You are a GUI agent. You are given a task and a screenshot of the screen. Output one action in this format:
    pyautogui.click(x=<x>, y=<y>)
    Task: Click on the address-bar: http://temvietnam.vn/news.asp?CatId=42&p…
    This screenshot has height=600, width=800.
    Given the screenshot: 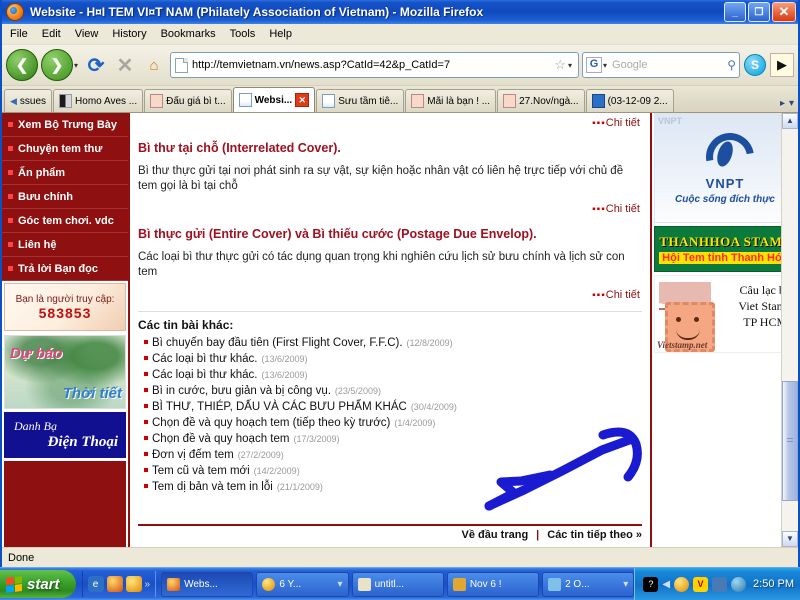 What is the action you would take?
    pyautogui.click(x=374, y=65)
    